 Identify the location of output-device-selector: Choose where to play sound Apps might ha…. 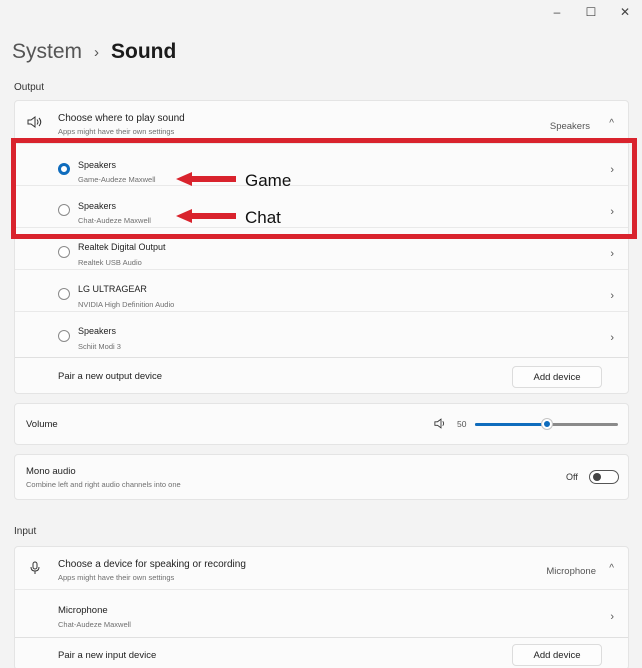
(321, 122).